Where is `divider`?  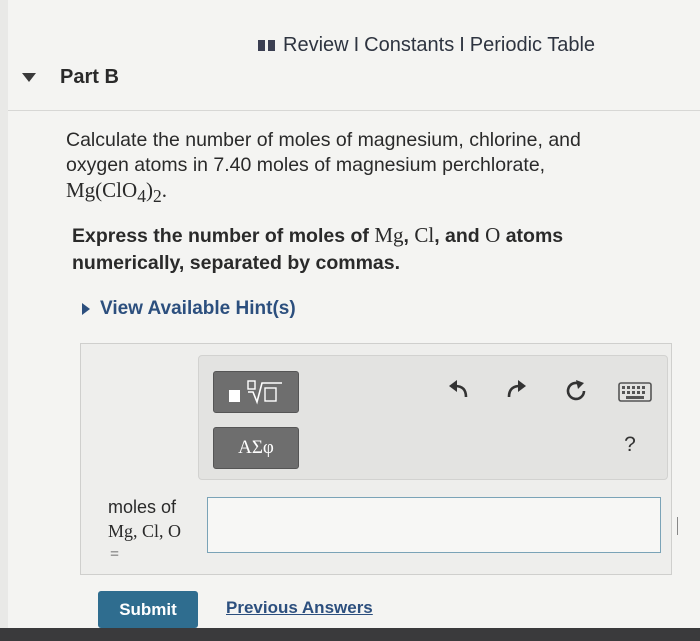 divider is located at coordinates (354, 110).